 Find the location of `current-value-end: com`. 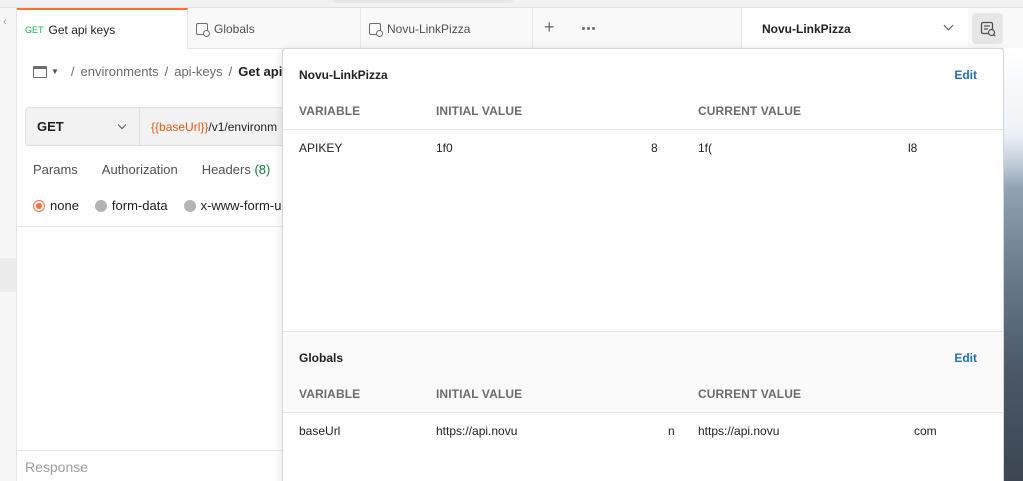

current-value-end: com is located at coordinates (925, 431).